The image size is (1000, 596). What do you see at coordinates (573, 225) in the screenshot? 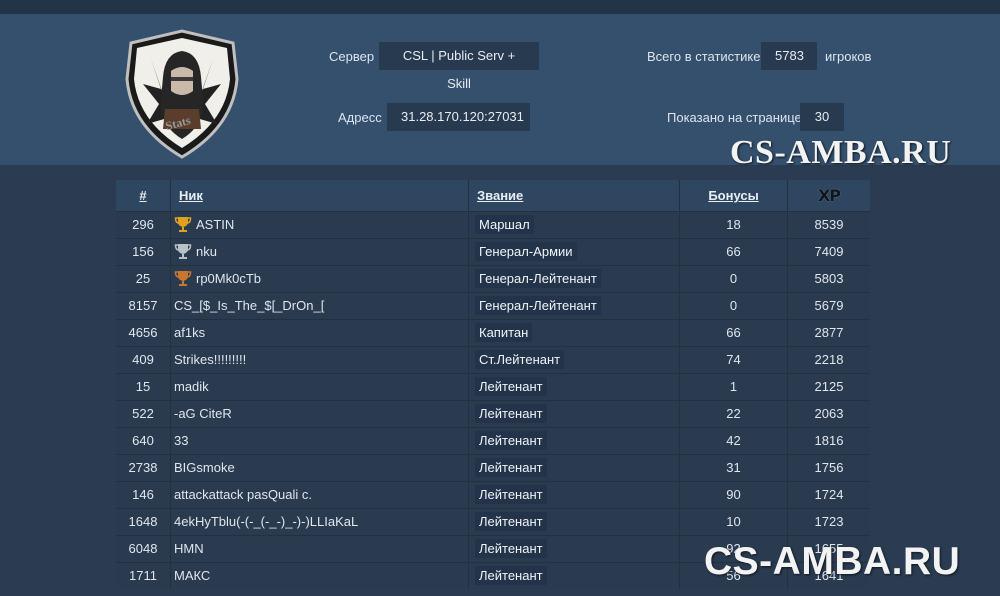
I see `player-rank-cell: Маршал` at bounding box center [573, 225].